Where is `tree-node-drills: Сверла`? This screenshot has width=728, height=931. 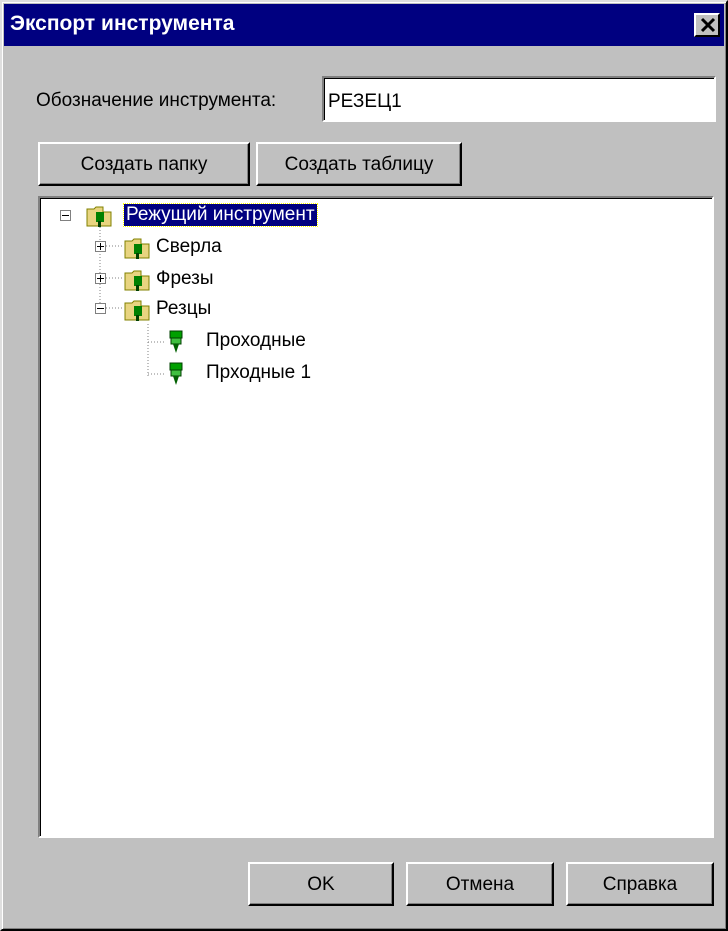 tree-node-drills: Сверла is located at coordinates (189, 247).